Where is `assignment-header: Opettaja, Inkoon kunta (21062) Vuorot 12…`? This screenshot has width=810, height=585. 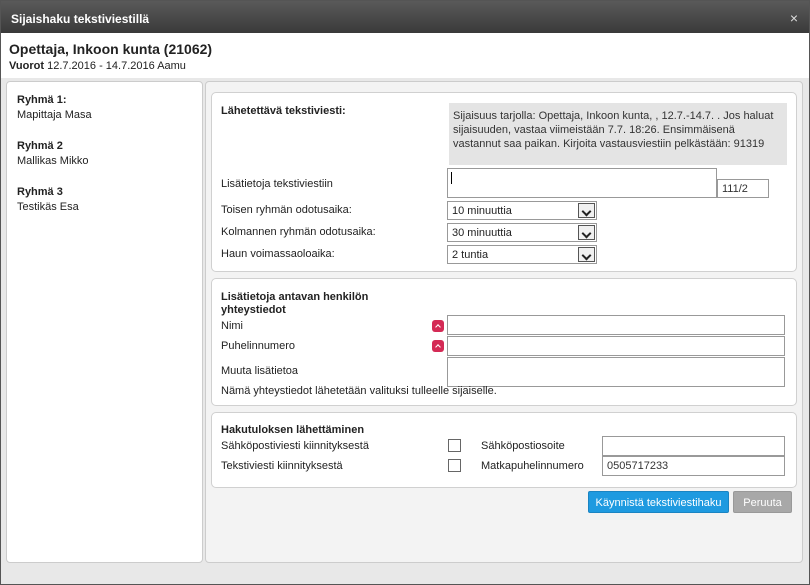
assignment-header: Opettaja, Inkoon kunta (21062) Vuorot 12… is located at coordinates (405, 55).